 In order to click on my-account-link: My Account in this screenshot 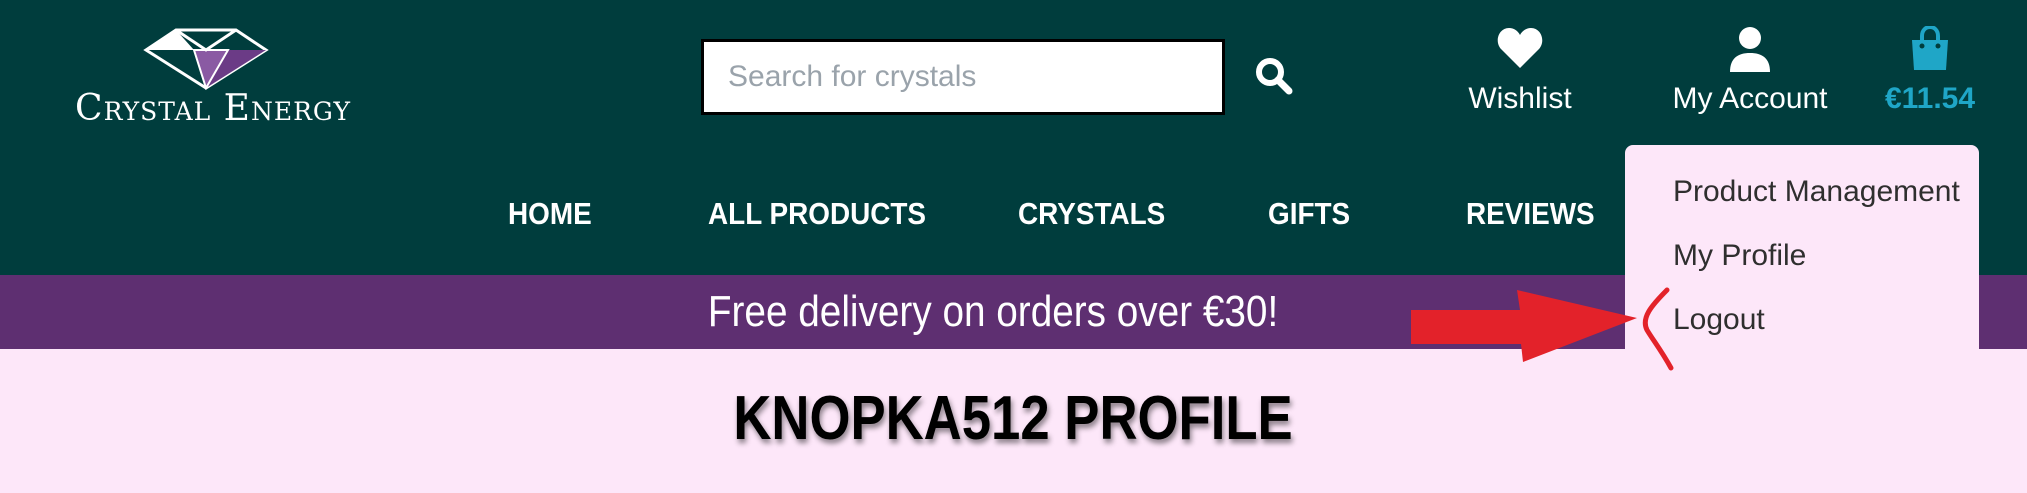, I will do `click(1750, 71)`.